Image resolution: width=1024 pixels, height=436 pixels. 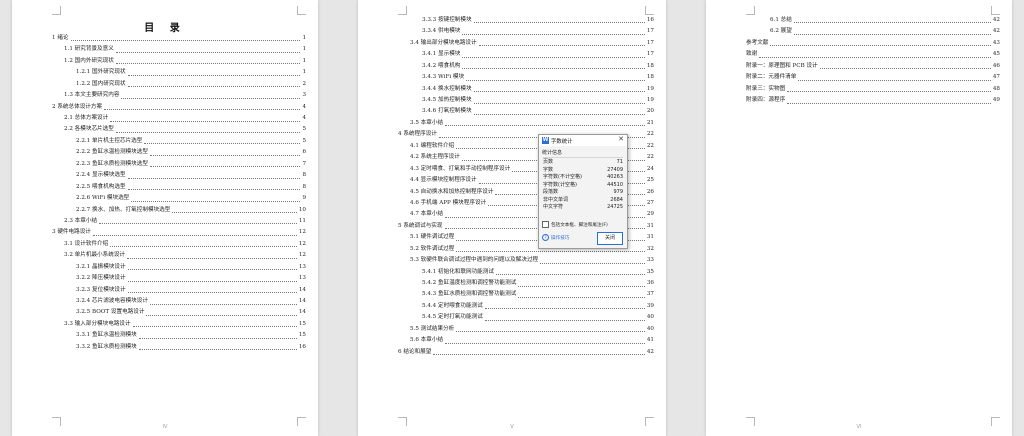 What do you see at coordinates (179, 118) in the screenshot?
I see `toc-entry: 2.1 总体方案设计 4` at bounding box center [179, 118].